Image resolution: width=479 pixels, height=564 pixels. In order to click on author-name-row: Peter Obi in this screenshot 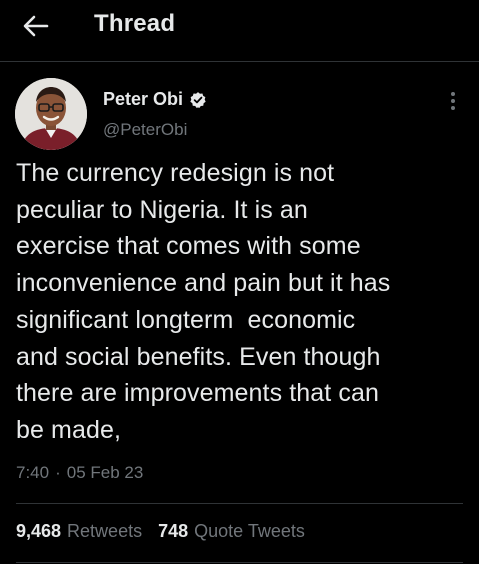, I will do `click(155, 99)`.